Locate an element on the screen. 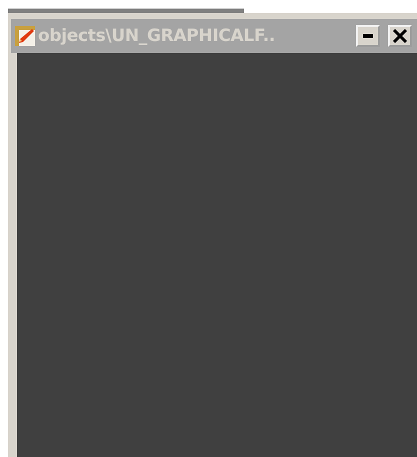  pencil-icon is located at coordinates (25, 36).